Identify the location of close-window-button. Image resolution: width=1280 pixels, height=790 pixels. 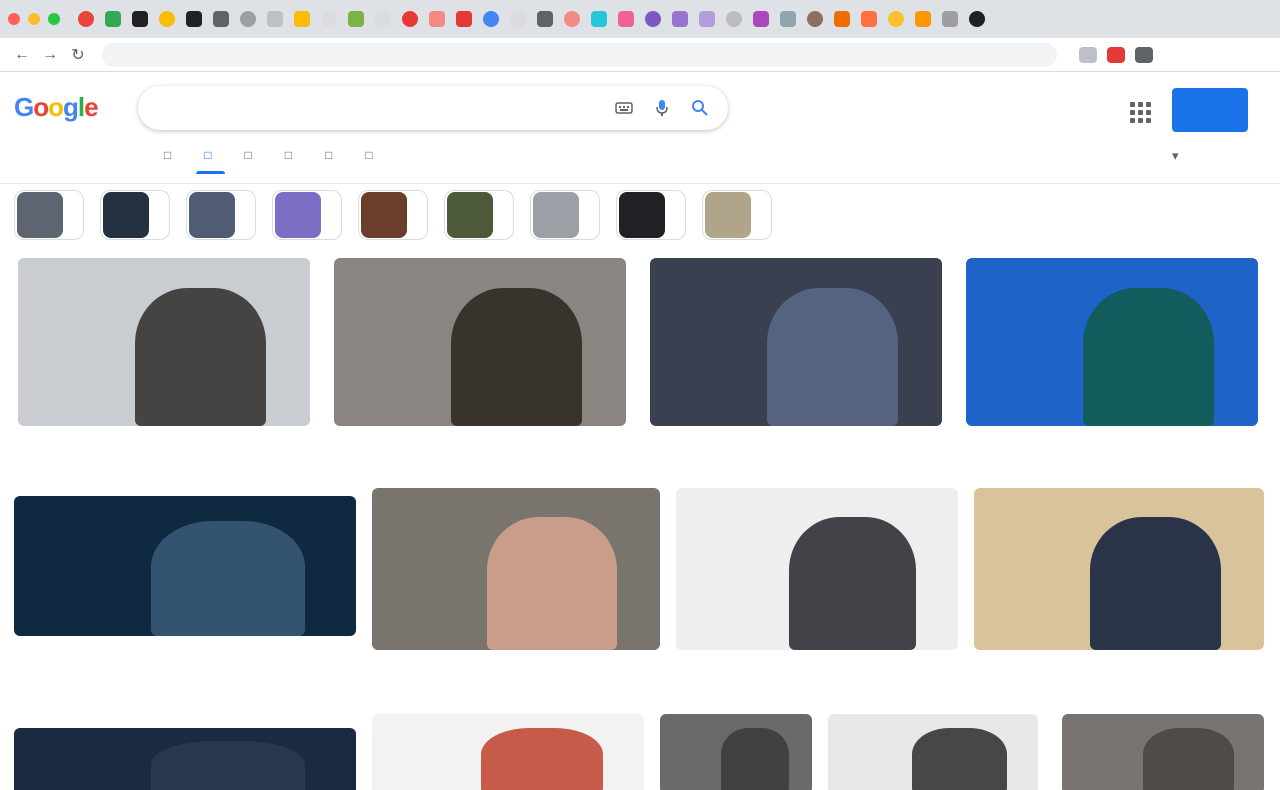
(14, 19).